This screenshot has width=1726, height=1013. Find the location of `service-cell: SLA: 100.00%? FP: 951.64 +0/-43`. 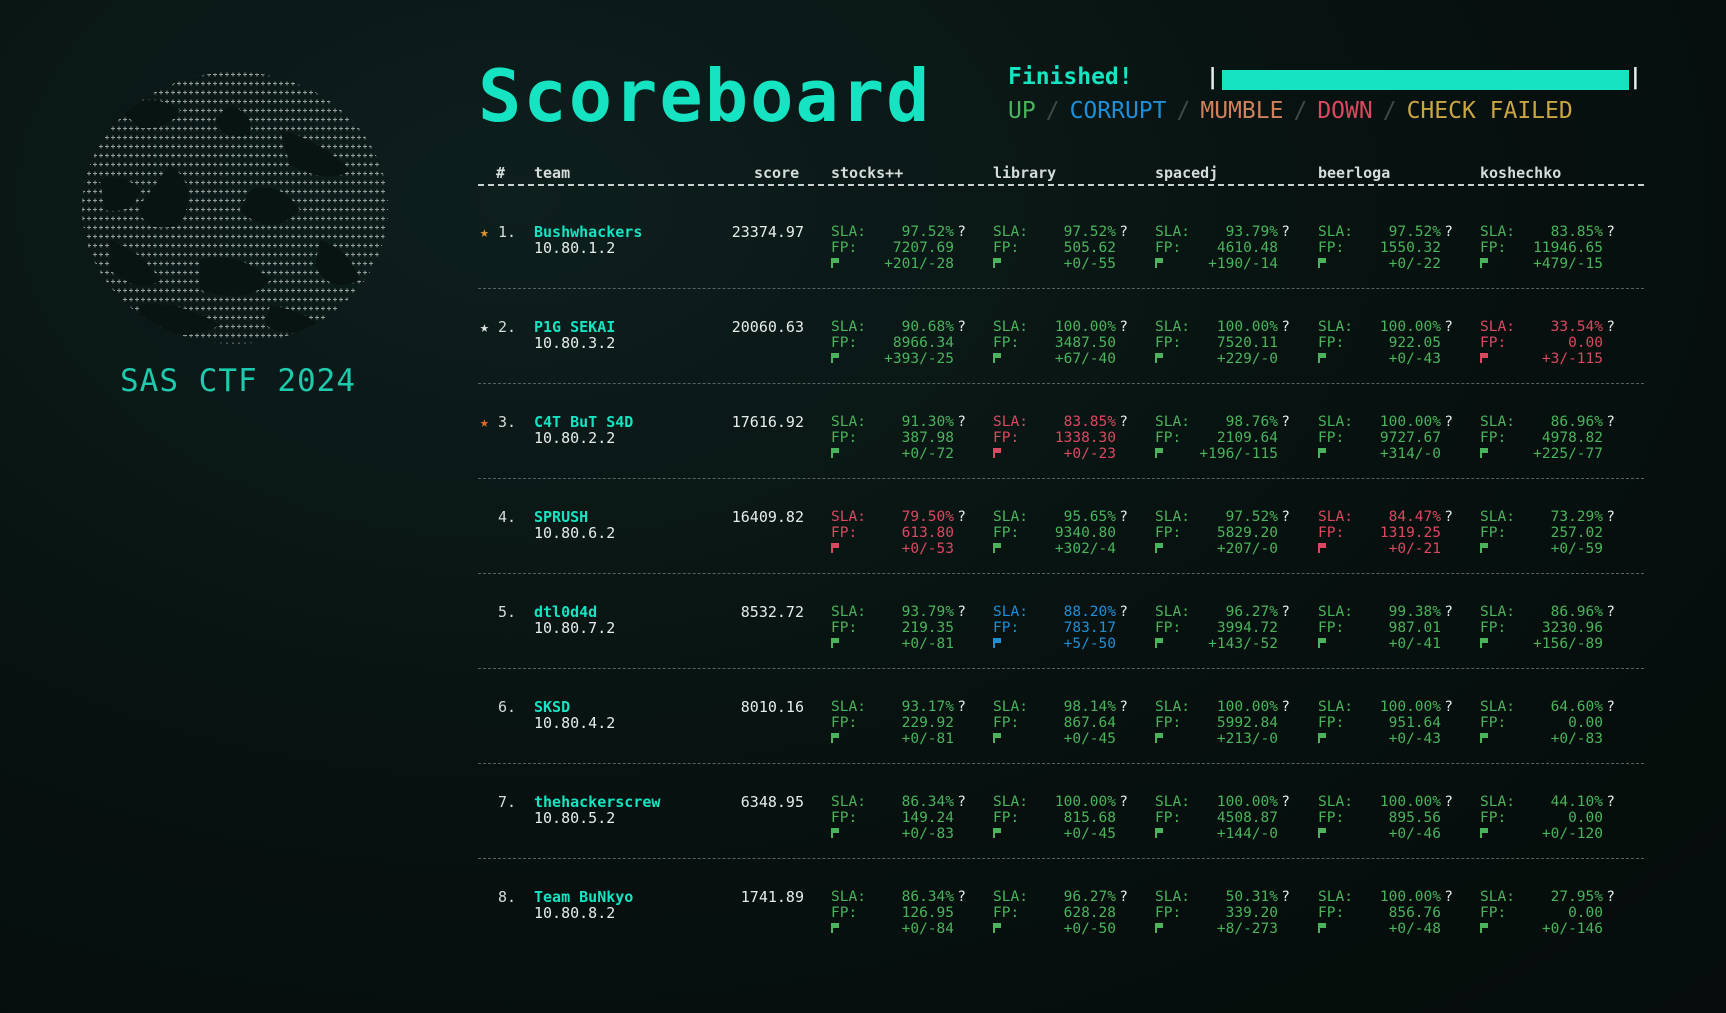

service-cell: SLA: 100.00%? FP: 951.64 +0/-43 is located at coordinates (1385, 723).